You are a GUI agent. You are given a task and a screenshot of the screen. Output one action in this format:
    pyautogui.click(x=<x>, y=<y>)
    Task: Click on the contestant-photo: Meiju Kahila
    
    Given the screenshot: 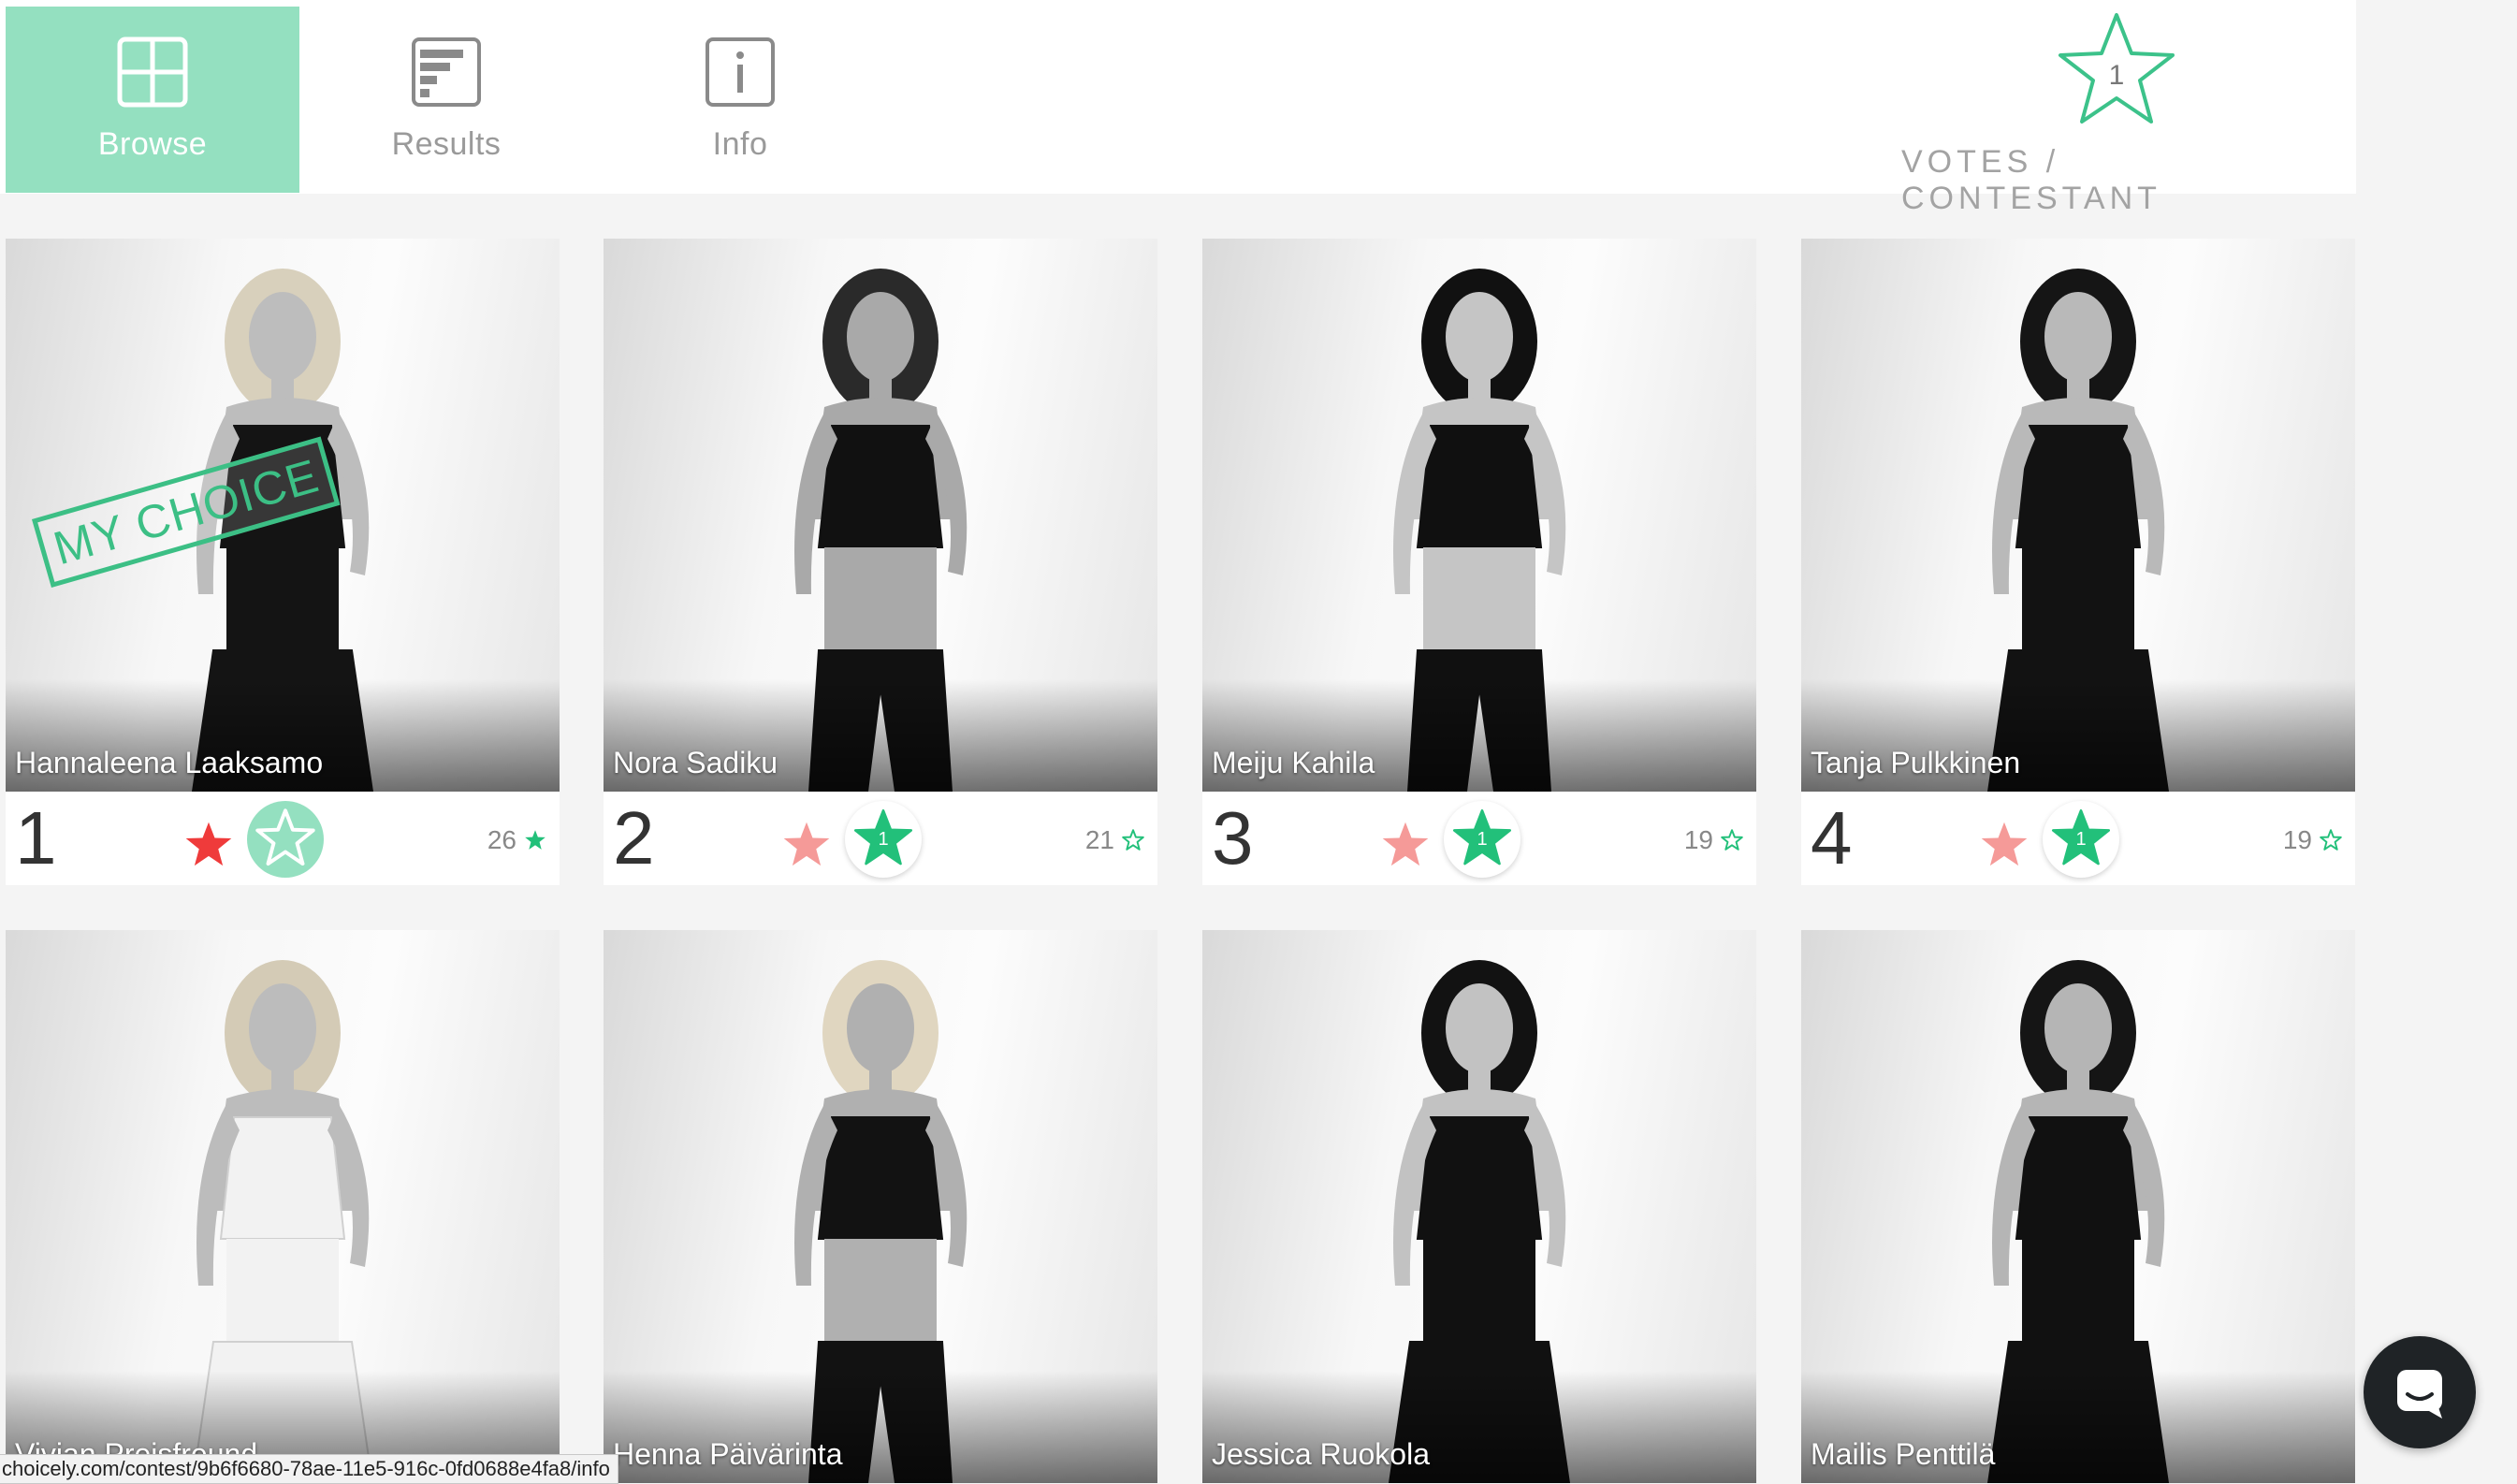 What is the action you would take?
    pyautogui.click(x=1479, y=515)
    